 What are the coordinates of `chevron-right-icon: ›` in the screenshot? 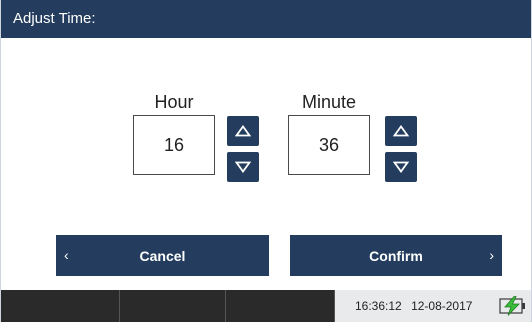 It's located at (491, 255).